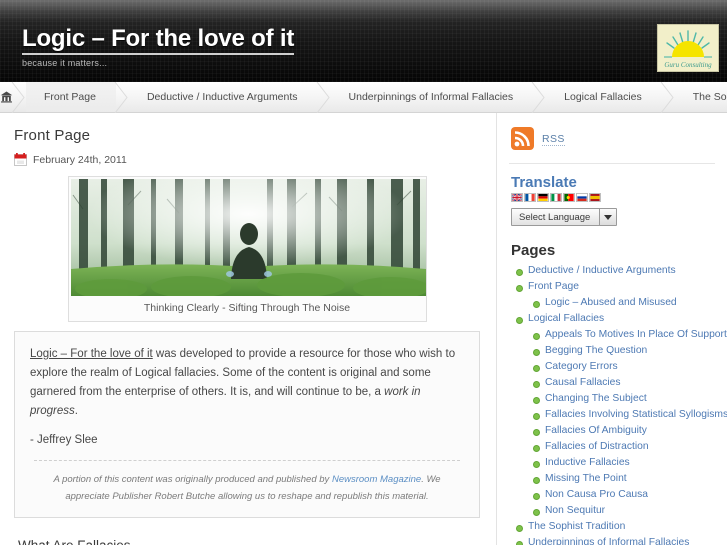  I want to click on page-link-logical-fallacies: Logical Fallacies, so click(614, 319).